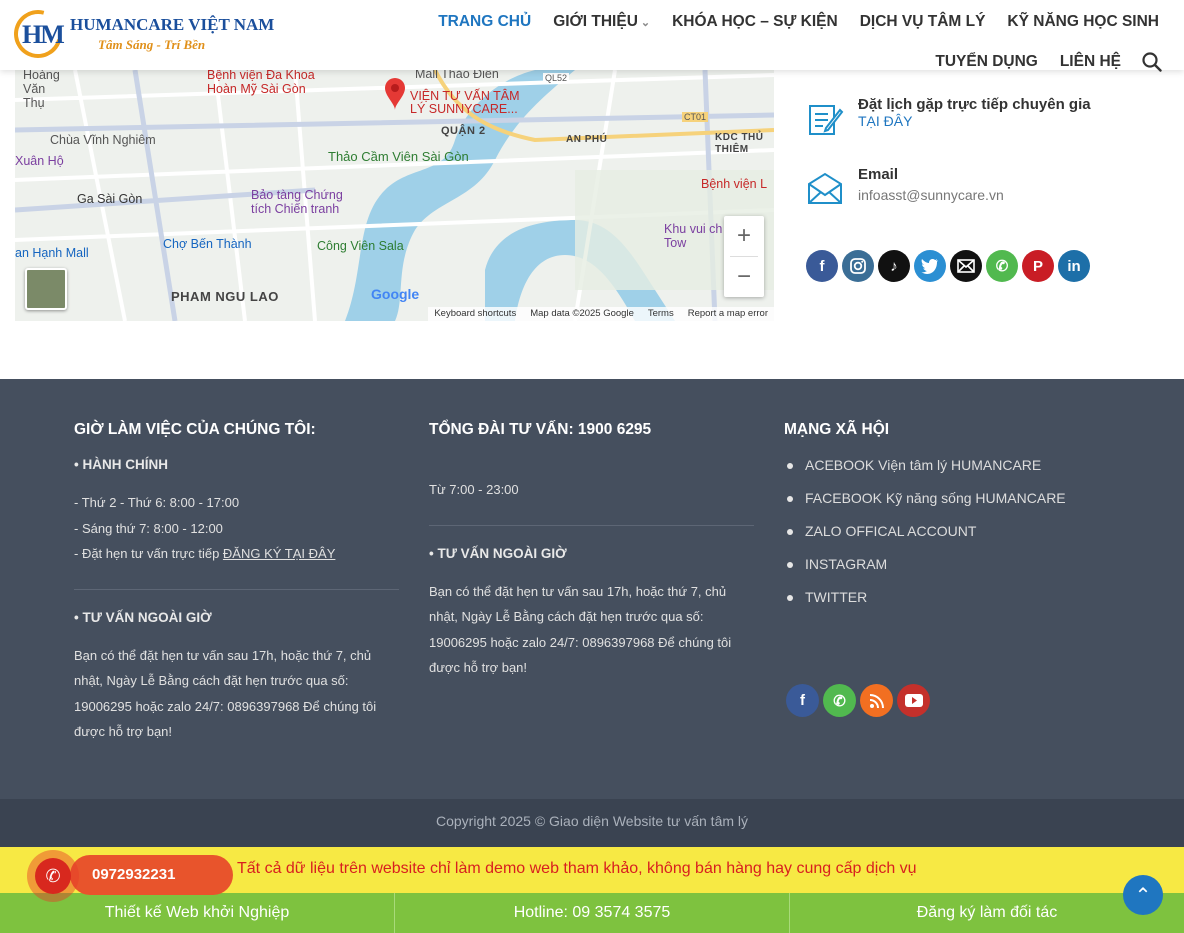  I want to click on map-label: Chùa Vĩnh Nghiêm, so click(103, 140).